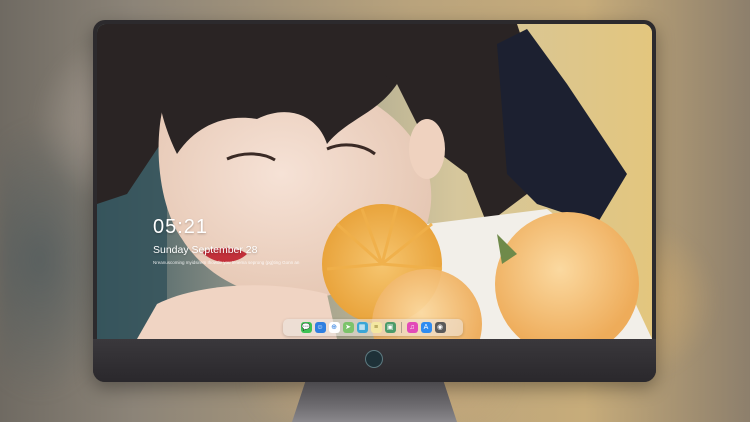 Image resolution: width=750 pixels, height=422 pixels. What do you see at coordinates (181, 227) in the screenshot?
I see `lockscreen-clock: 05:21` at bounding box center [181, 227].